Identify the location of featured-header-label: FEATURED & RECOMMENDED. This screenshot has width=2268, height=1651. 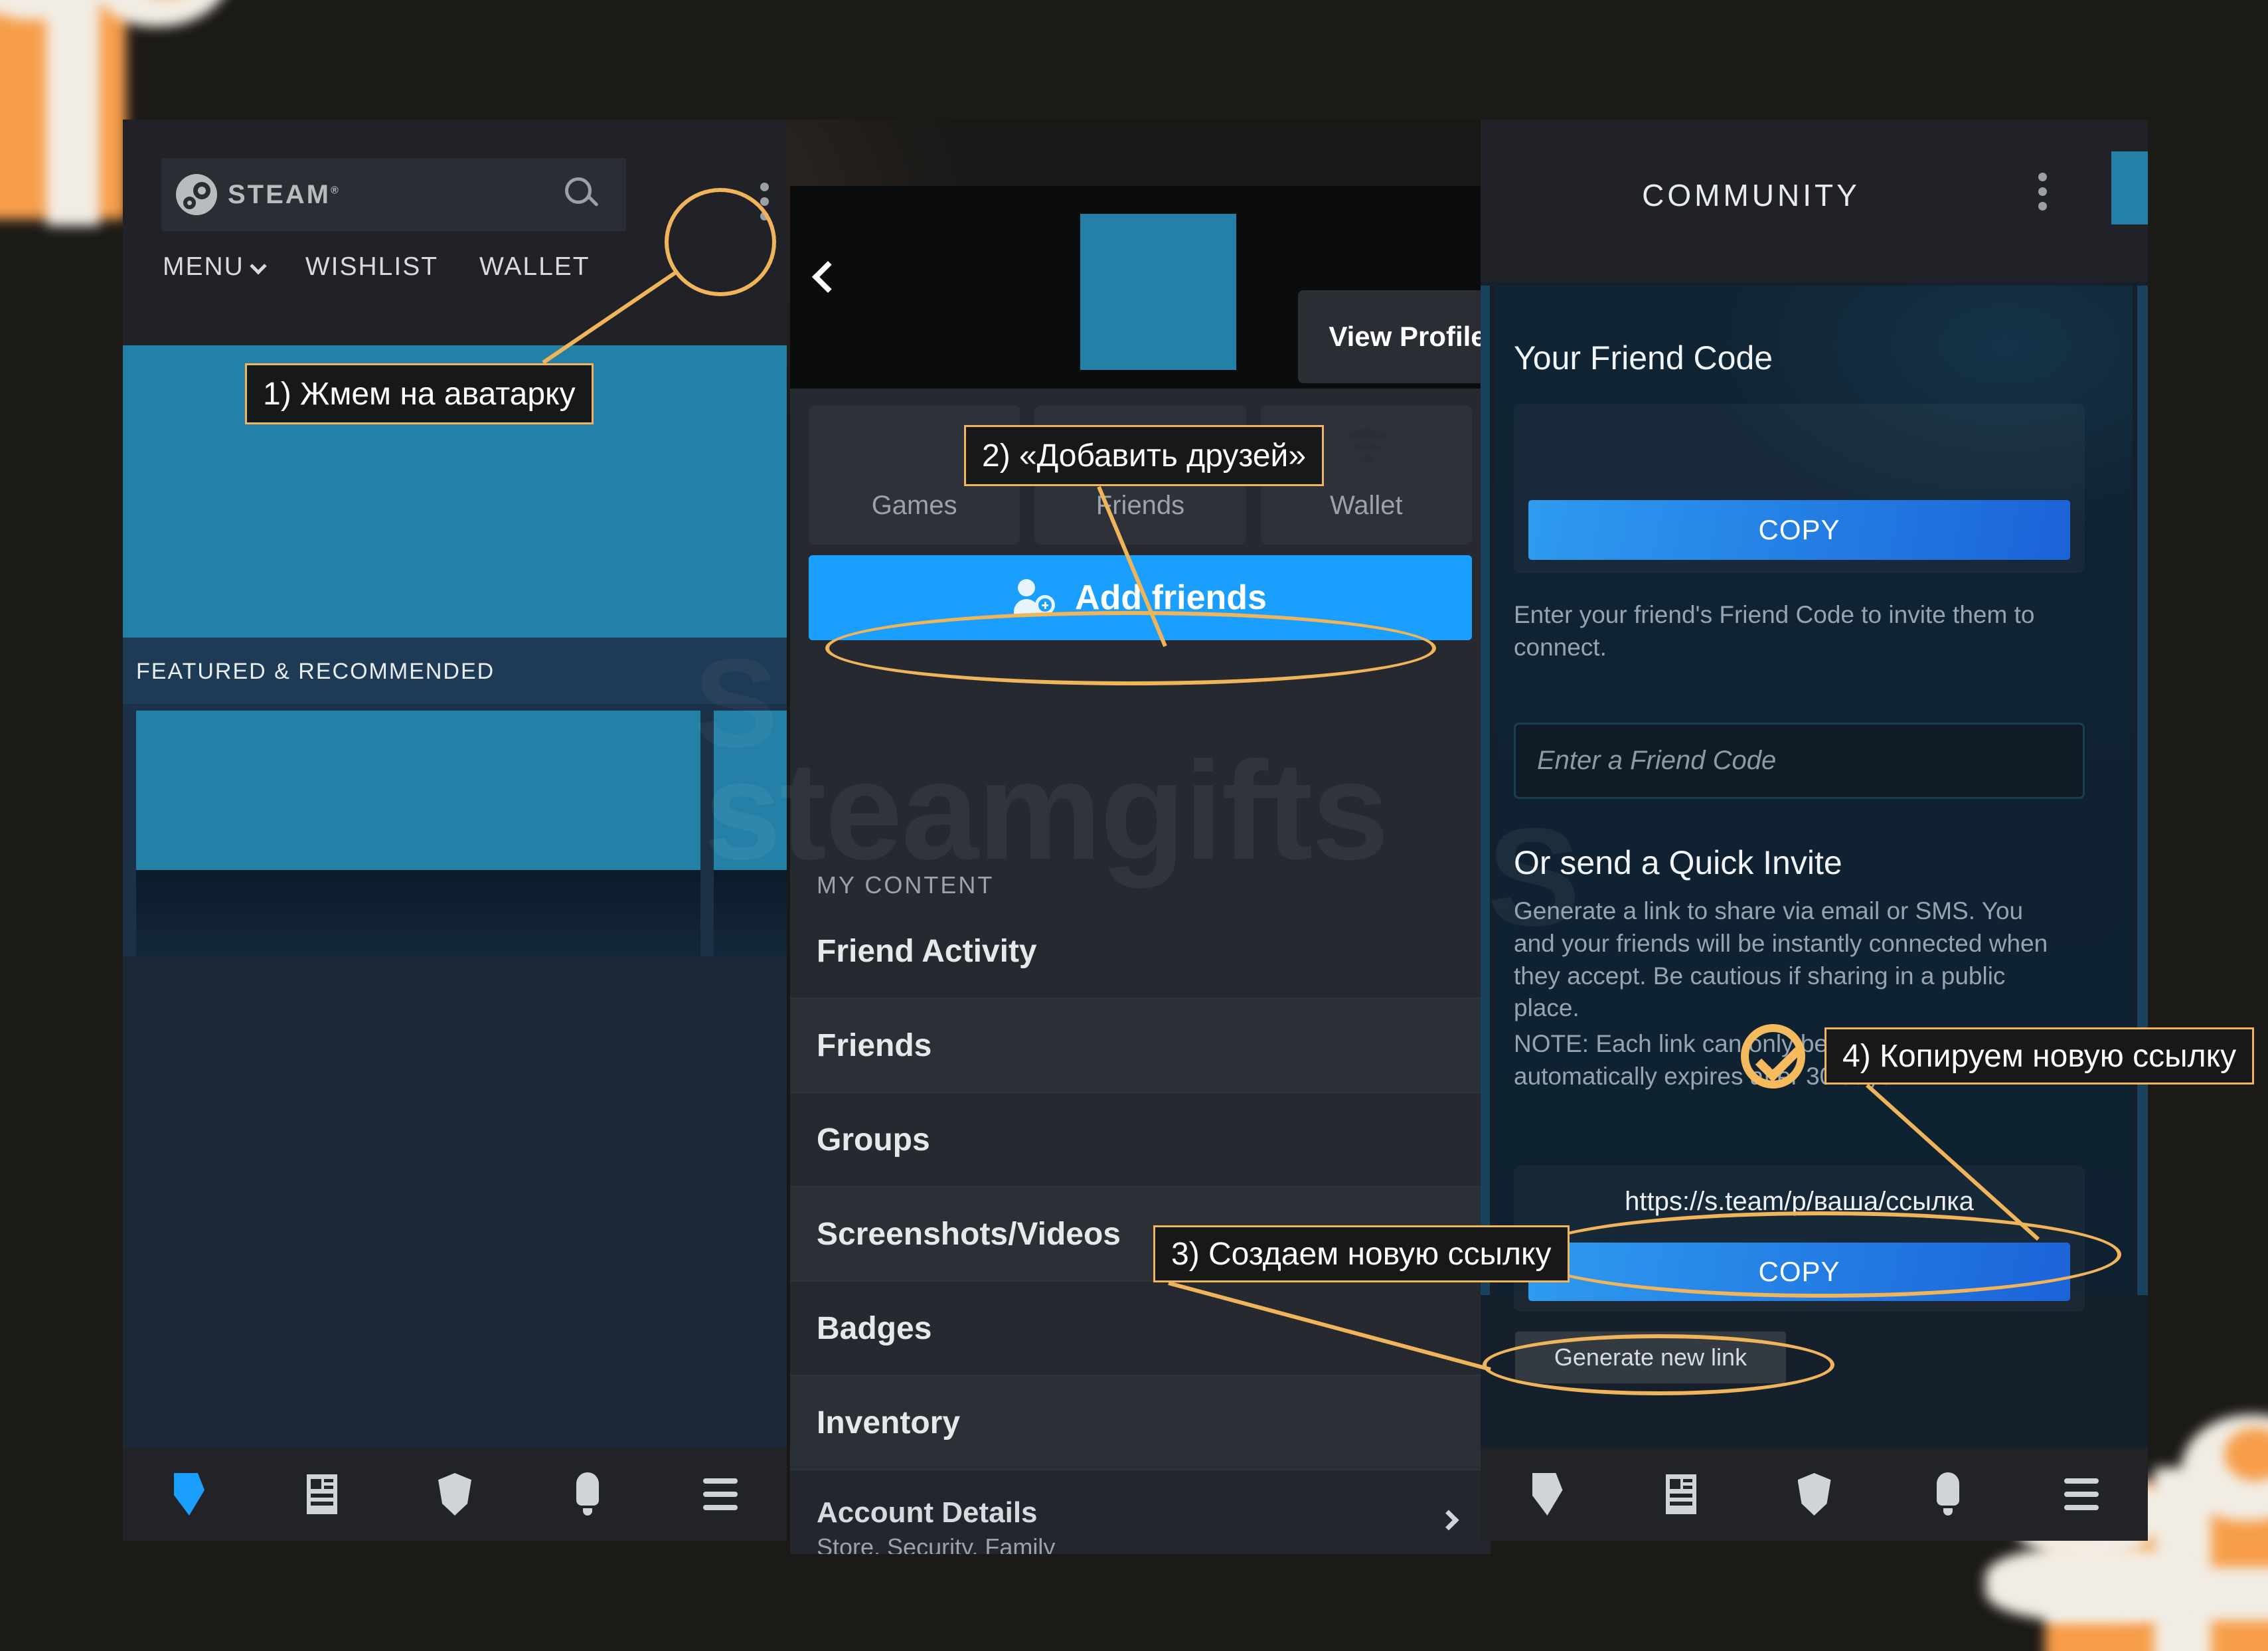
(315, 671).